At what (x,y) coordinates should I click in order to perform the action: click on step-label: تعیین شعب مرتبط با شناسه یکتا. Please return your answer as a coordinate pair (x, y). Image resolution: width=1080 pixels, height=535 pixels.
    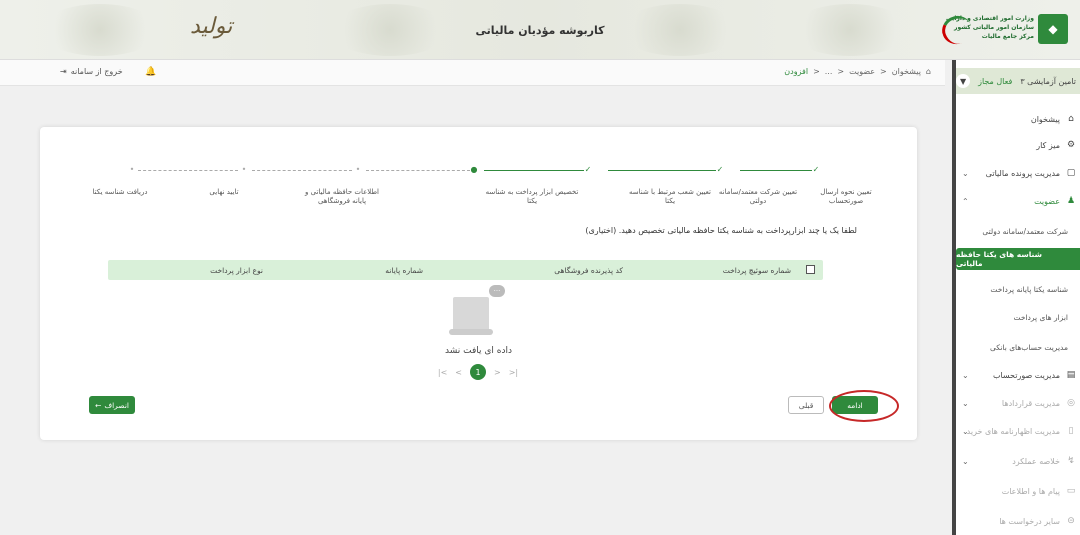
    Looking at the image, I should click on (670, 196).